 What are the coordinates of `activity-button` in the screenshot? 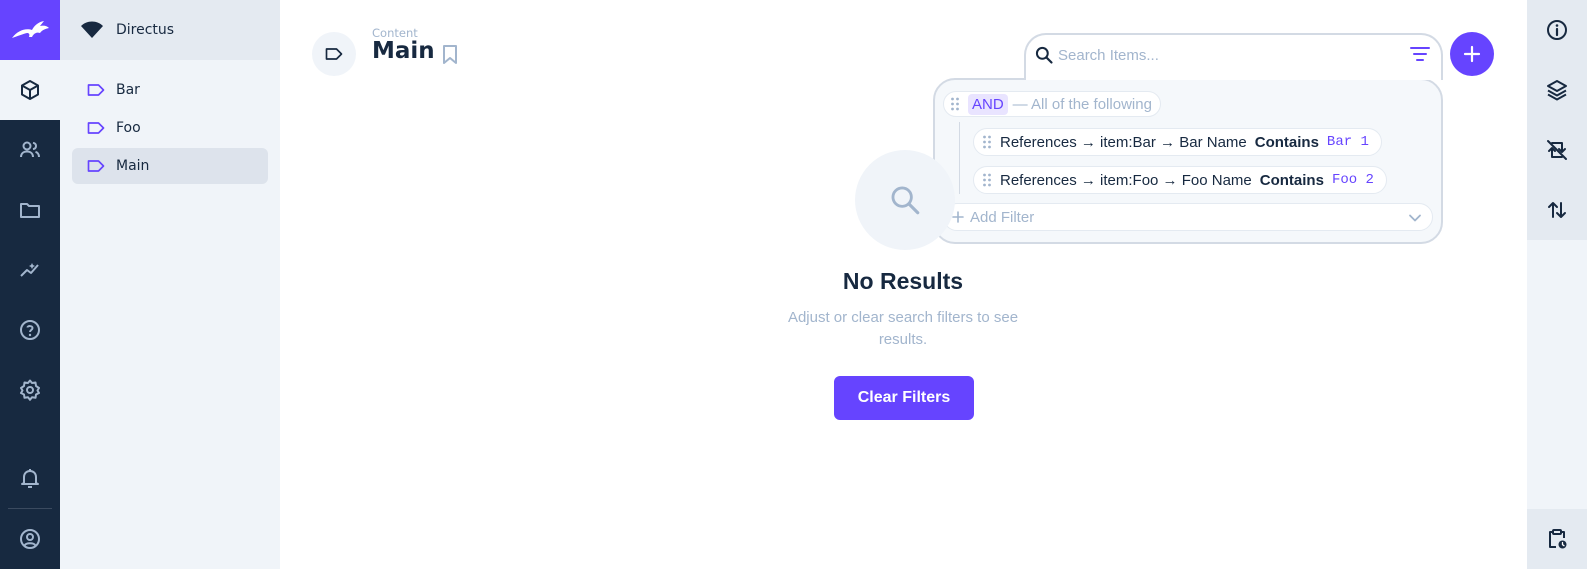 It's located at (1557, 539).